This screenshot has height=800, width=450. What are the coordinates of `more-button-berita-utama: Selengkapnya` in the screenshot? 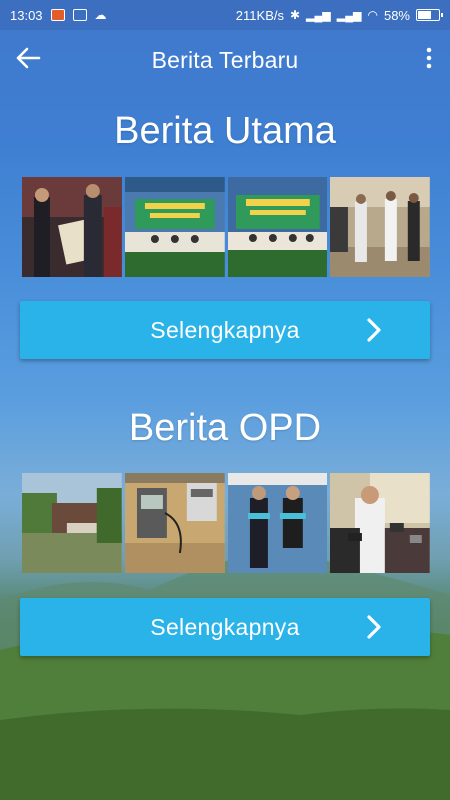 It's located at (225, 330).